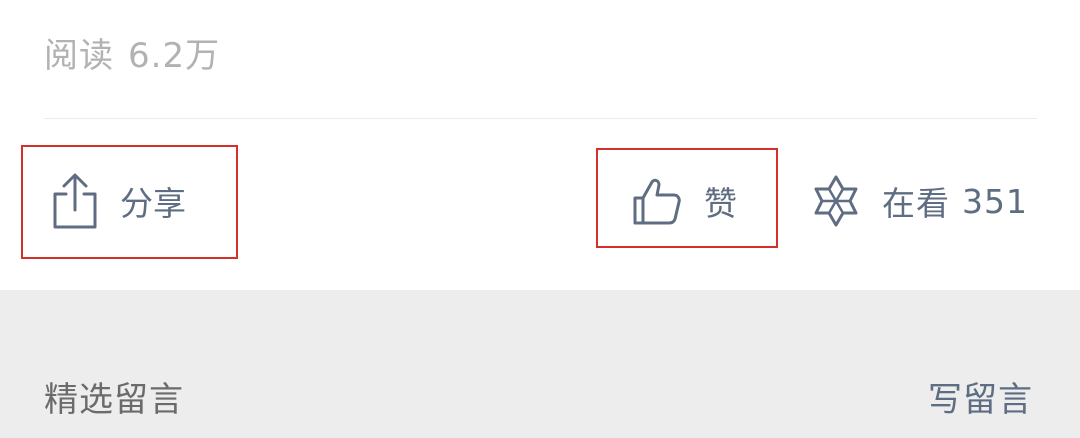  What do you see at coordinates (995, 201) in the screenshot?
I see `watch-count: 351` at bounding box center [995, 201].